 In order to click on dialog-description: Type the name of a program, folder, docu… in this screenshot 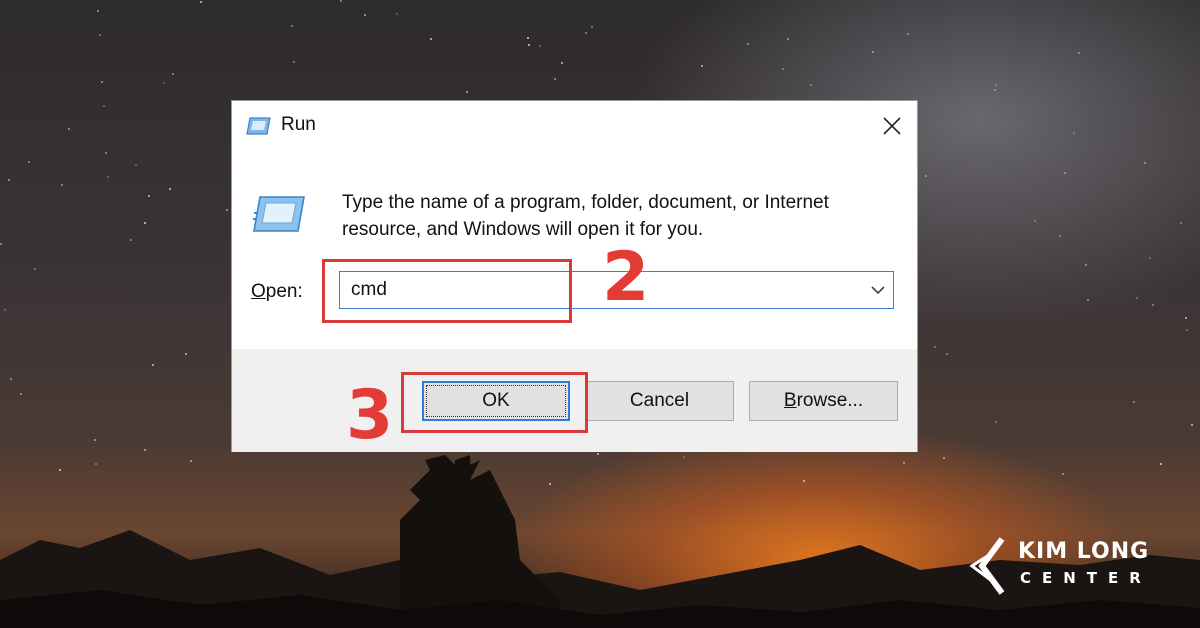, I will do `click(622, 216)`.